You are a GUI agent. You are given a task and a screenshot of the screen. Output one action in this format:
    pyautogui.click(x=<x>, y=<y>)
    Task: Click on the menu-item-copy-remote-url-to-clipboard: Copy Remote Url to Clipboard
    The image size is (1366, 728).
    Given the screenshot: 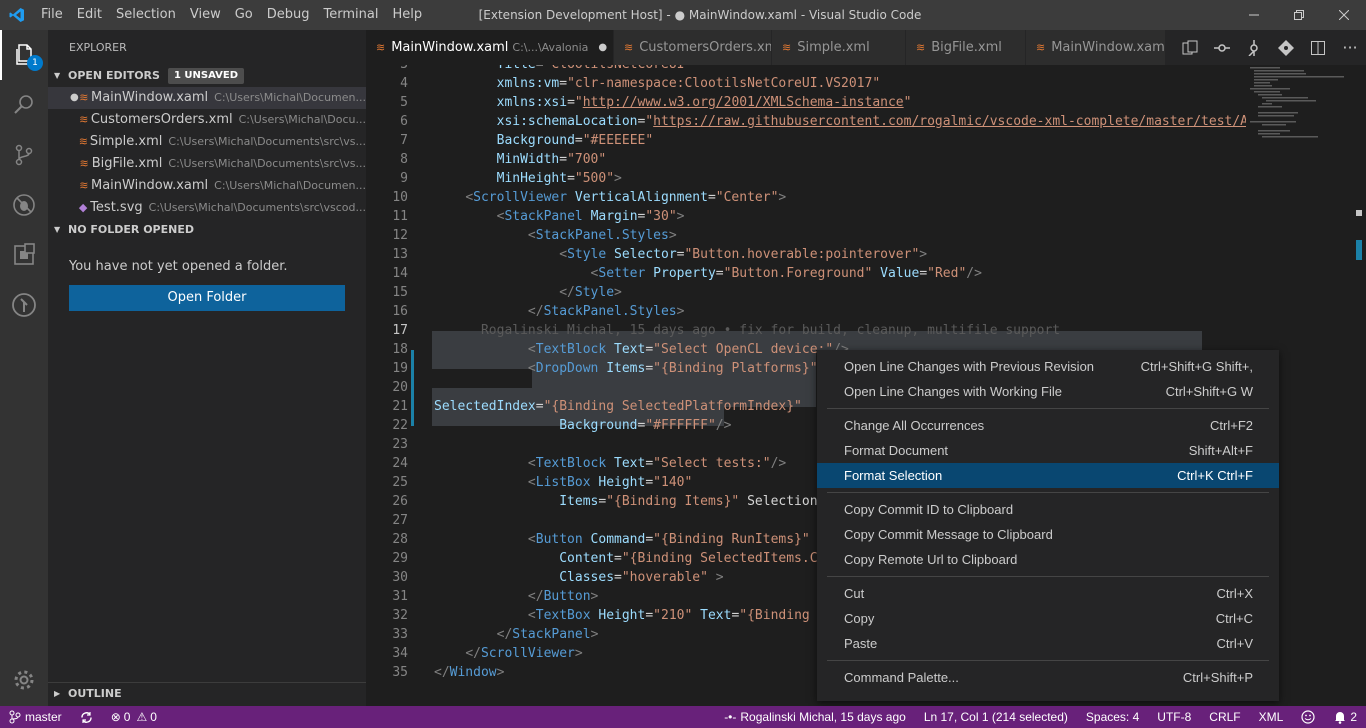 What is the action you would take?
    pyautogui.click(x=1048, y=559)
    